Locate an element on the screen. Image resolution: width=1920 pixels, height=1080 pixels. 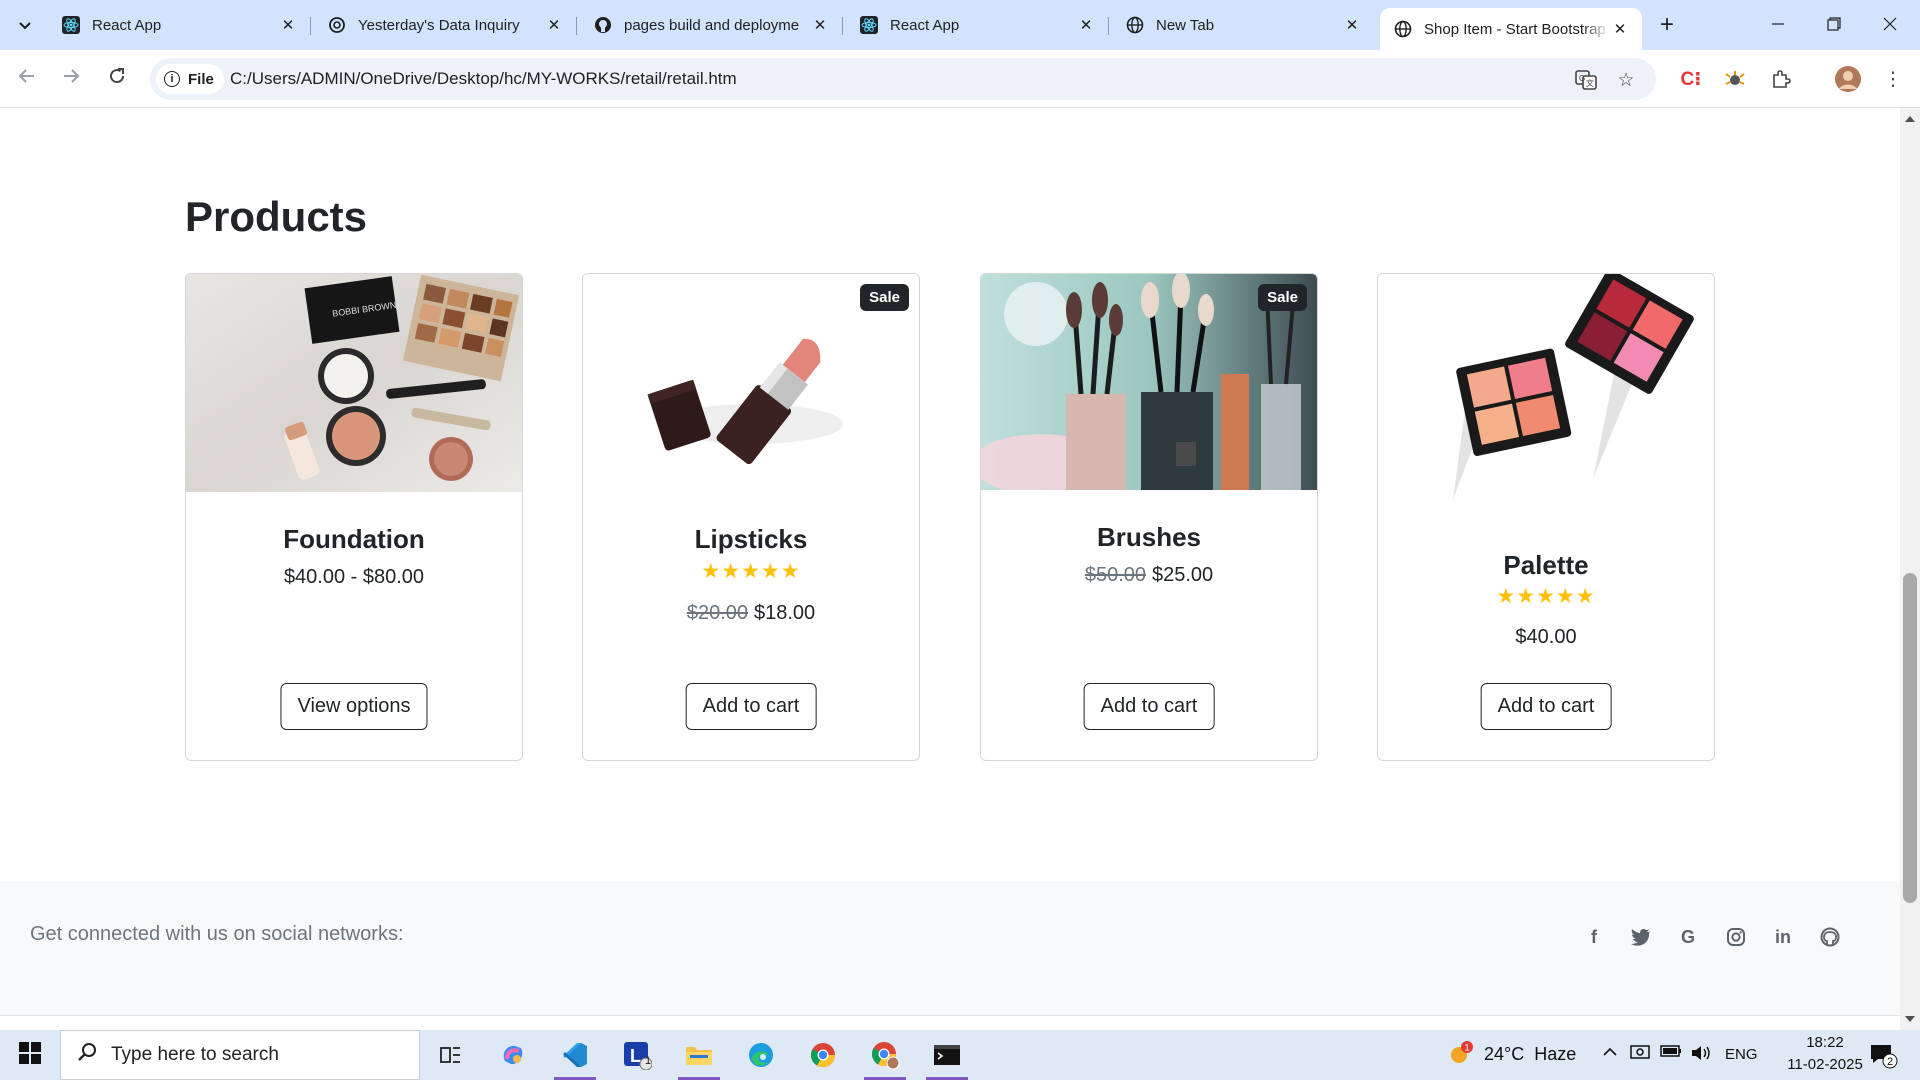
tab-title: New Tab is located at coordinates (1185, 25).